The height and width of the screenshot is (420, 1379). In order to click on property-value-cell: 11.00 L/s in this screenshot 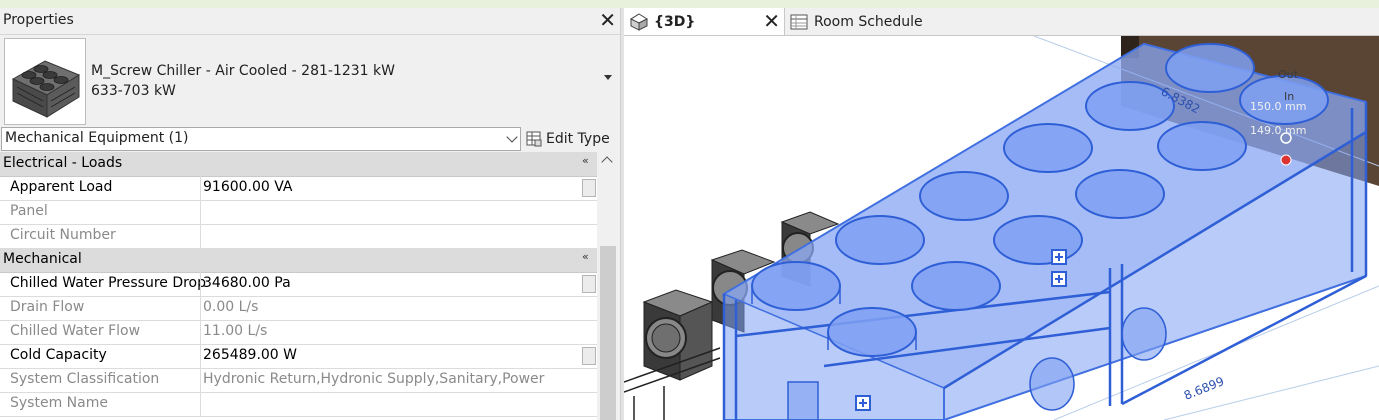, I will do `click(398, 332)`.